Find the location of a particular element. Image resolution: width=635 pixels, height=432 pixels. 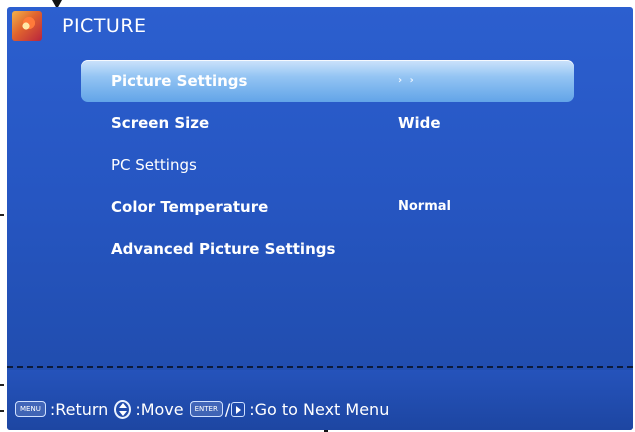

return-hint: :Return is located at coordinates (79, 409).